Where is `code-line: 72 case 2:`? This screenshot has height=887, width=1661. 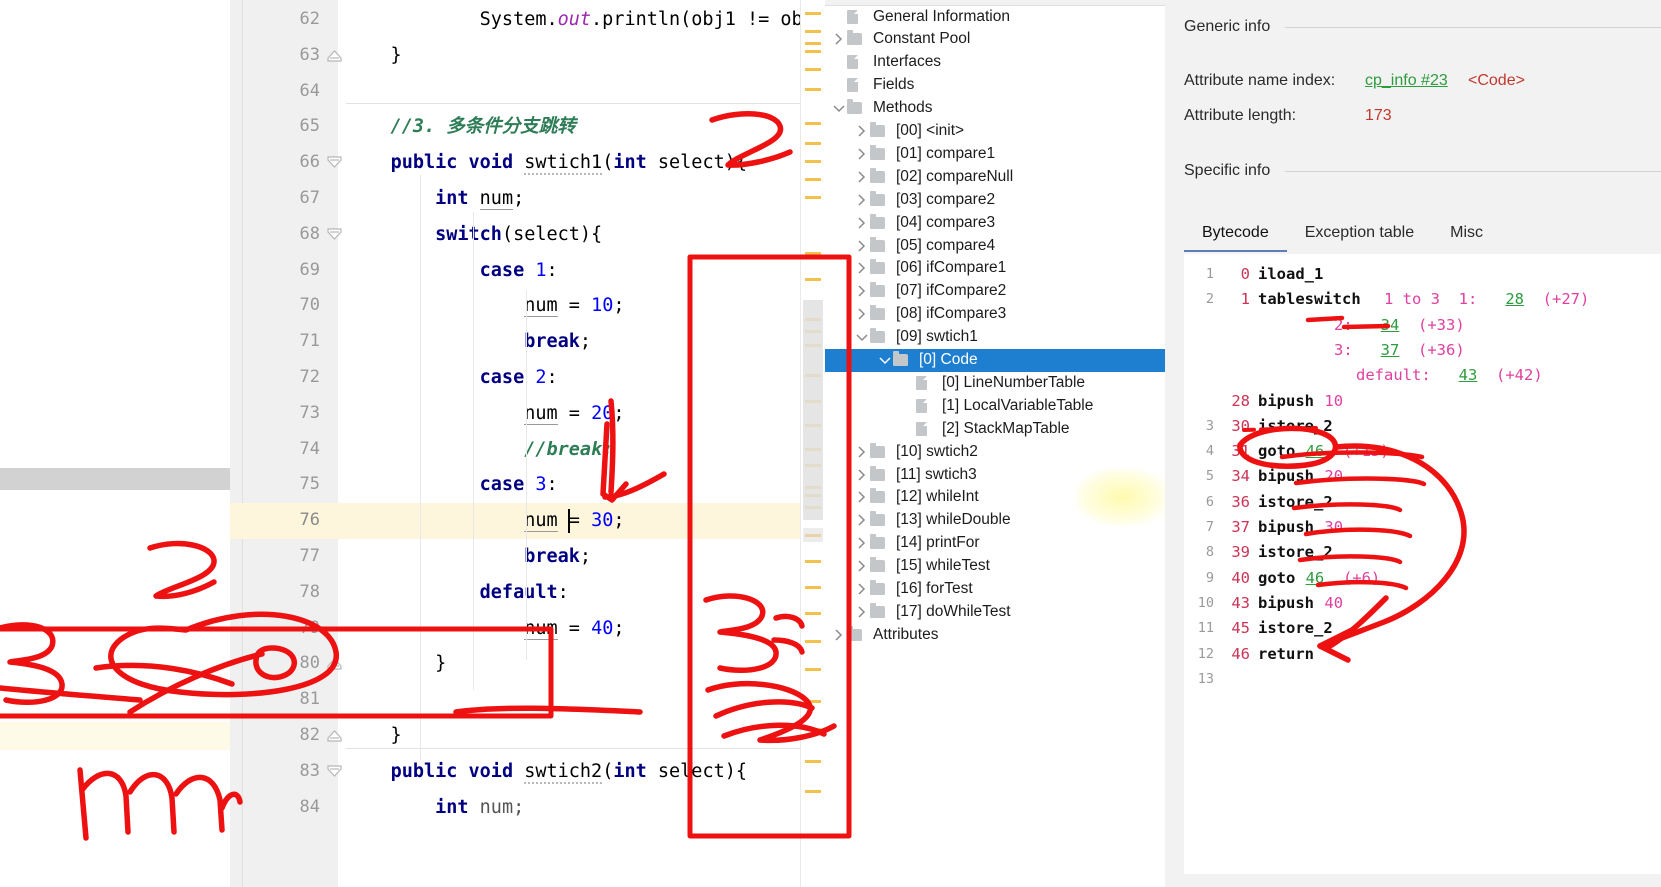 code-line: 72 case 2: is located at coordinates (525, 378).